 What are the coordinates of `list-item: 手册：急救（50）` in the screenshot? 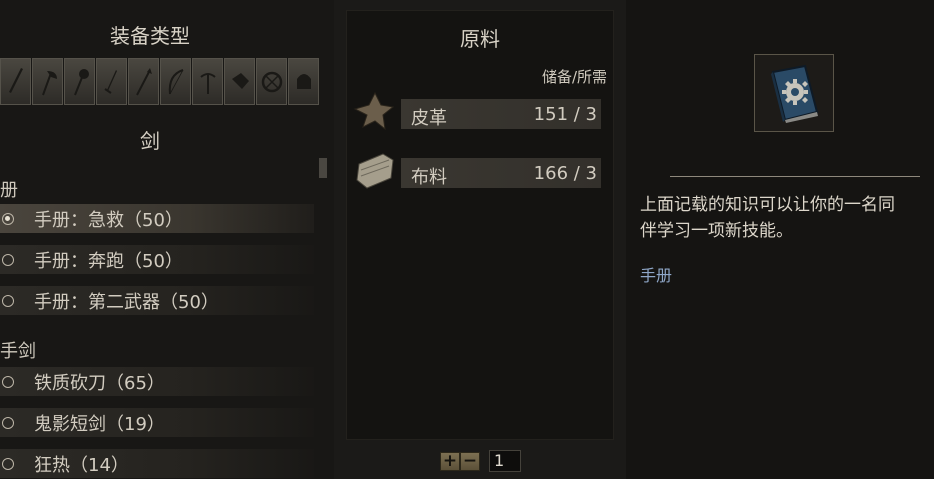 It's located at (157, 218).